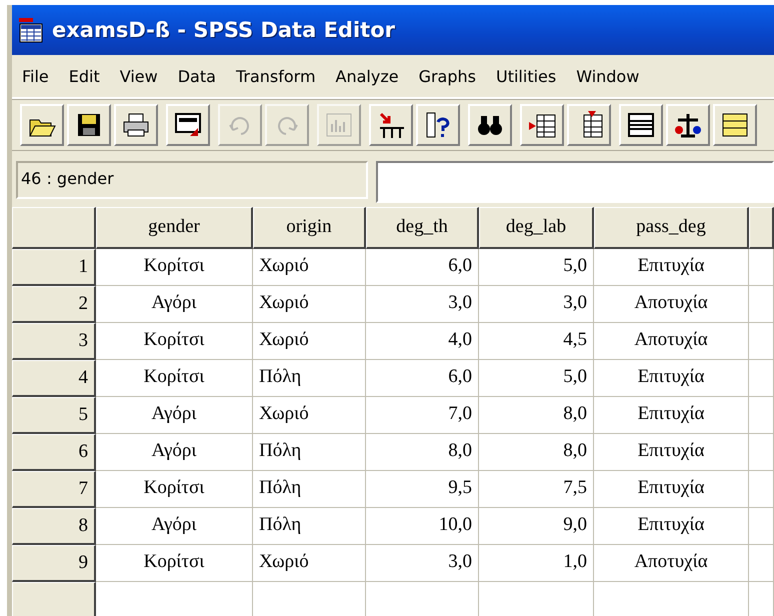  Describe the element at coordinates (192, 180) in the screenshot. I see `cell-reference: 46 : gender` at that location.